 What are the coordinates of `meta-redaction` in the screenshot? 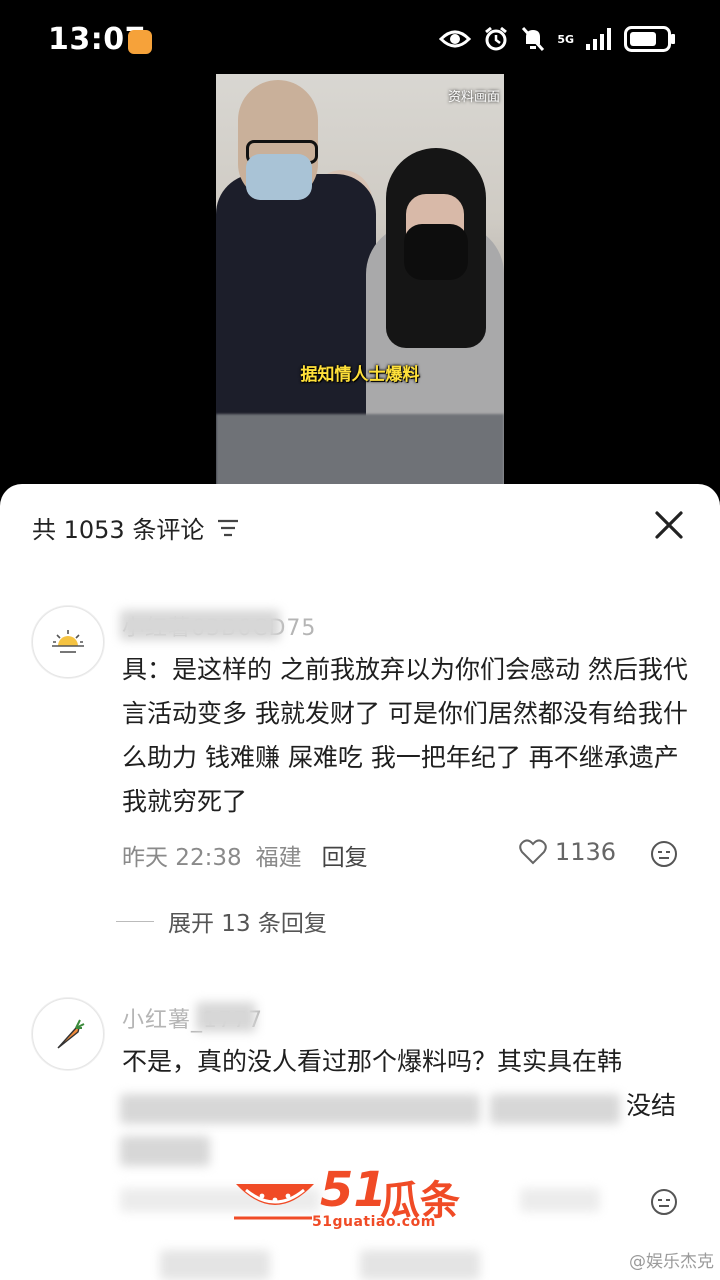 It's located at (560, 1200).